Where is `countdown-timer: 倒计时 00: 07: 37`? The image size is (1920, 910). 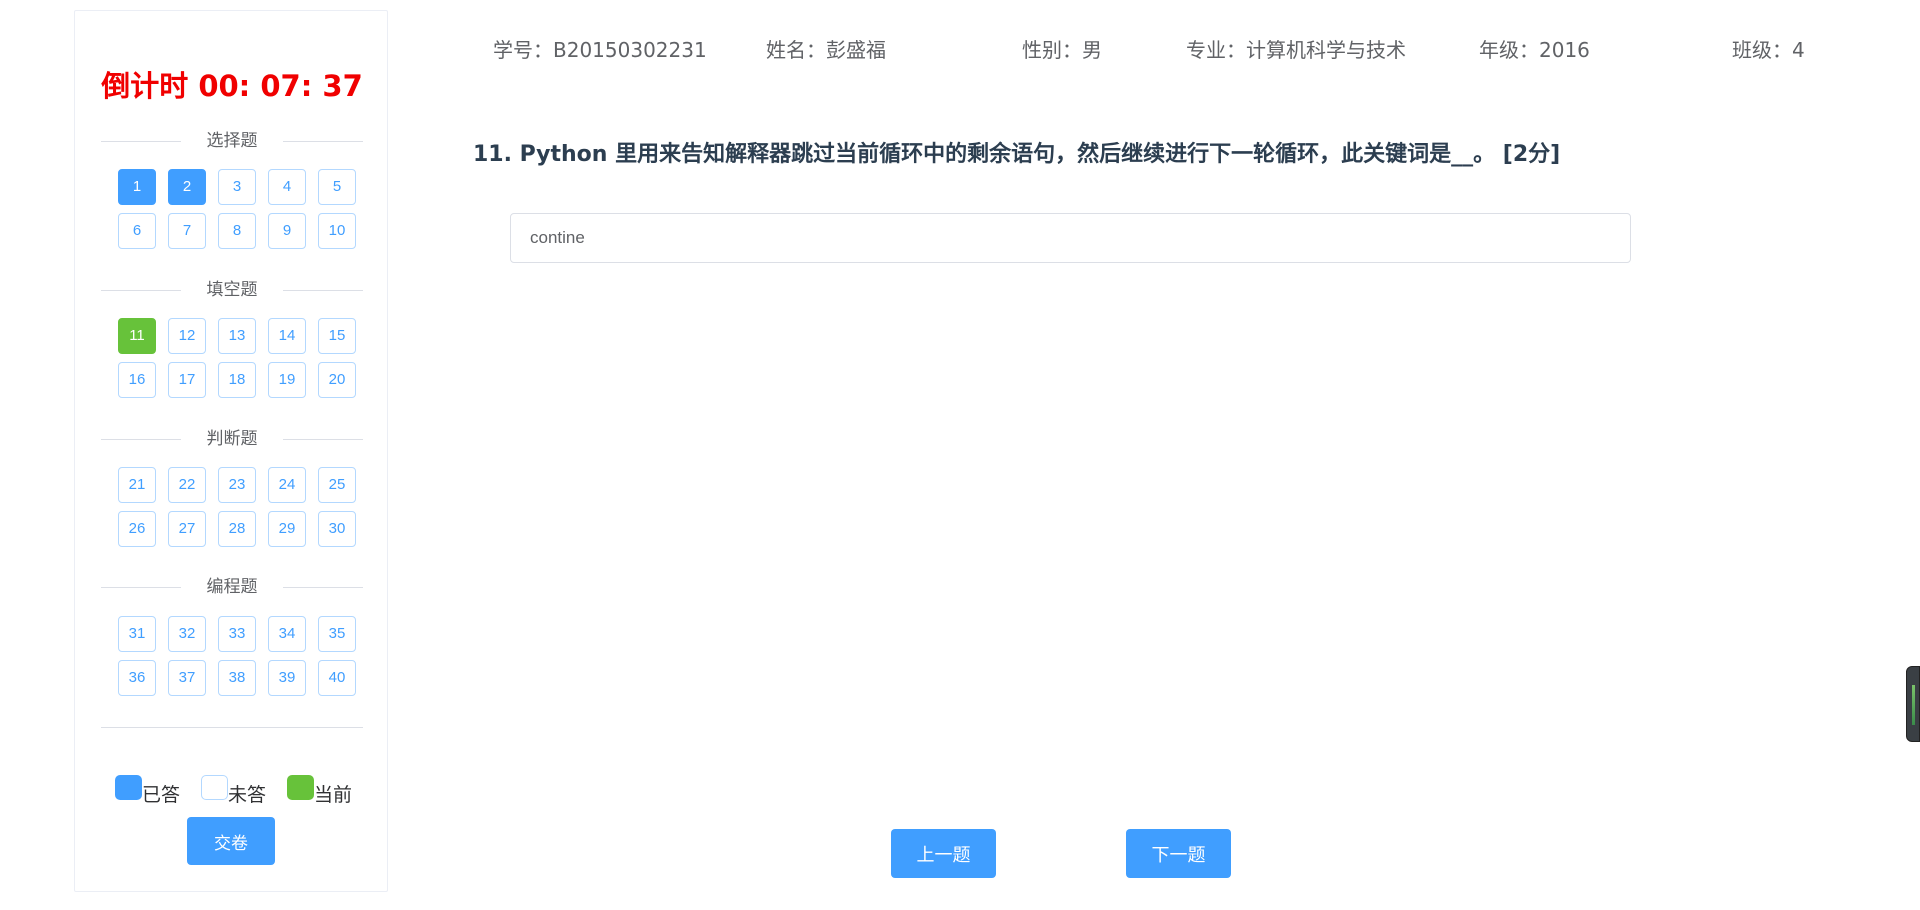 countdown-timer: 倒计时 00: 07: 37 is located at coordinates (232, 84).